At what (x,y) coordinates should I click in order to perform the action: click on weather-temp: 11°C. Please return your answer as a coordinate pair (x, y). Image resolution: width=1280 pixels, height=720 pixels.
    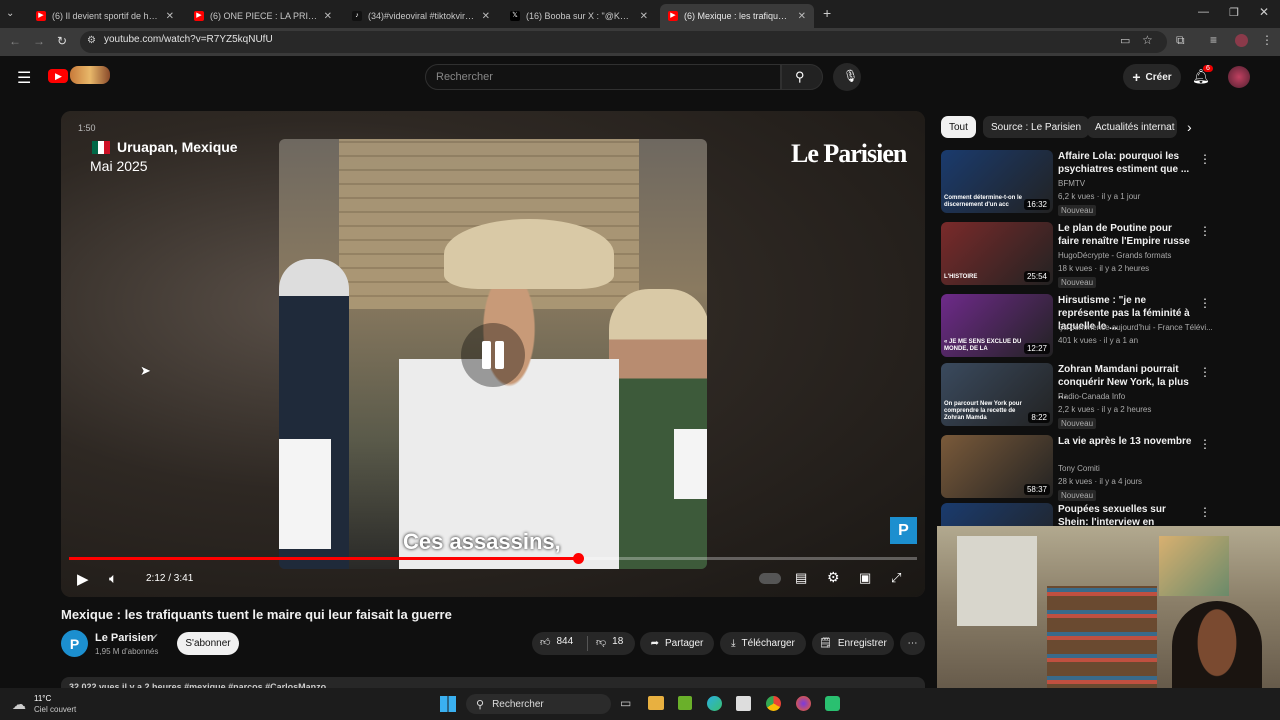
    Looking at the image, I should click on (42, 698).